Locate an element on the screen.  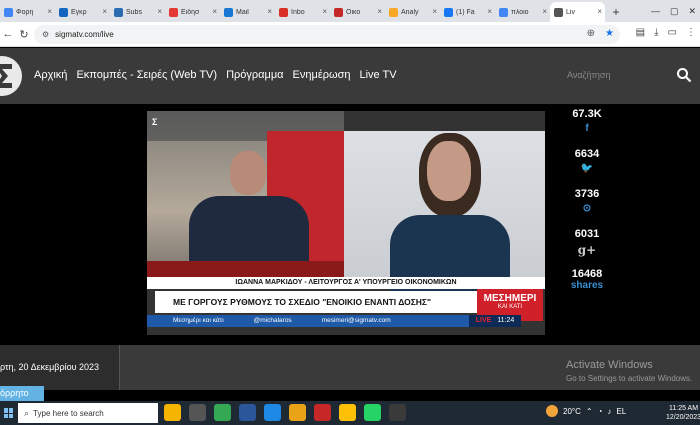
nav-item-schedule: Πρόγραμμα is located at coordinates (254, 75).